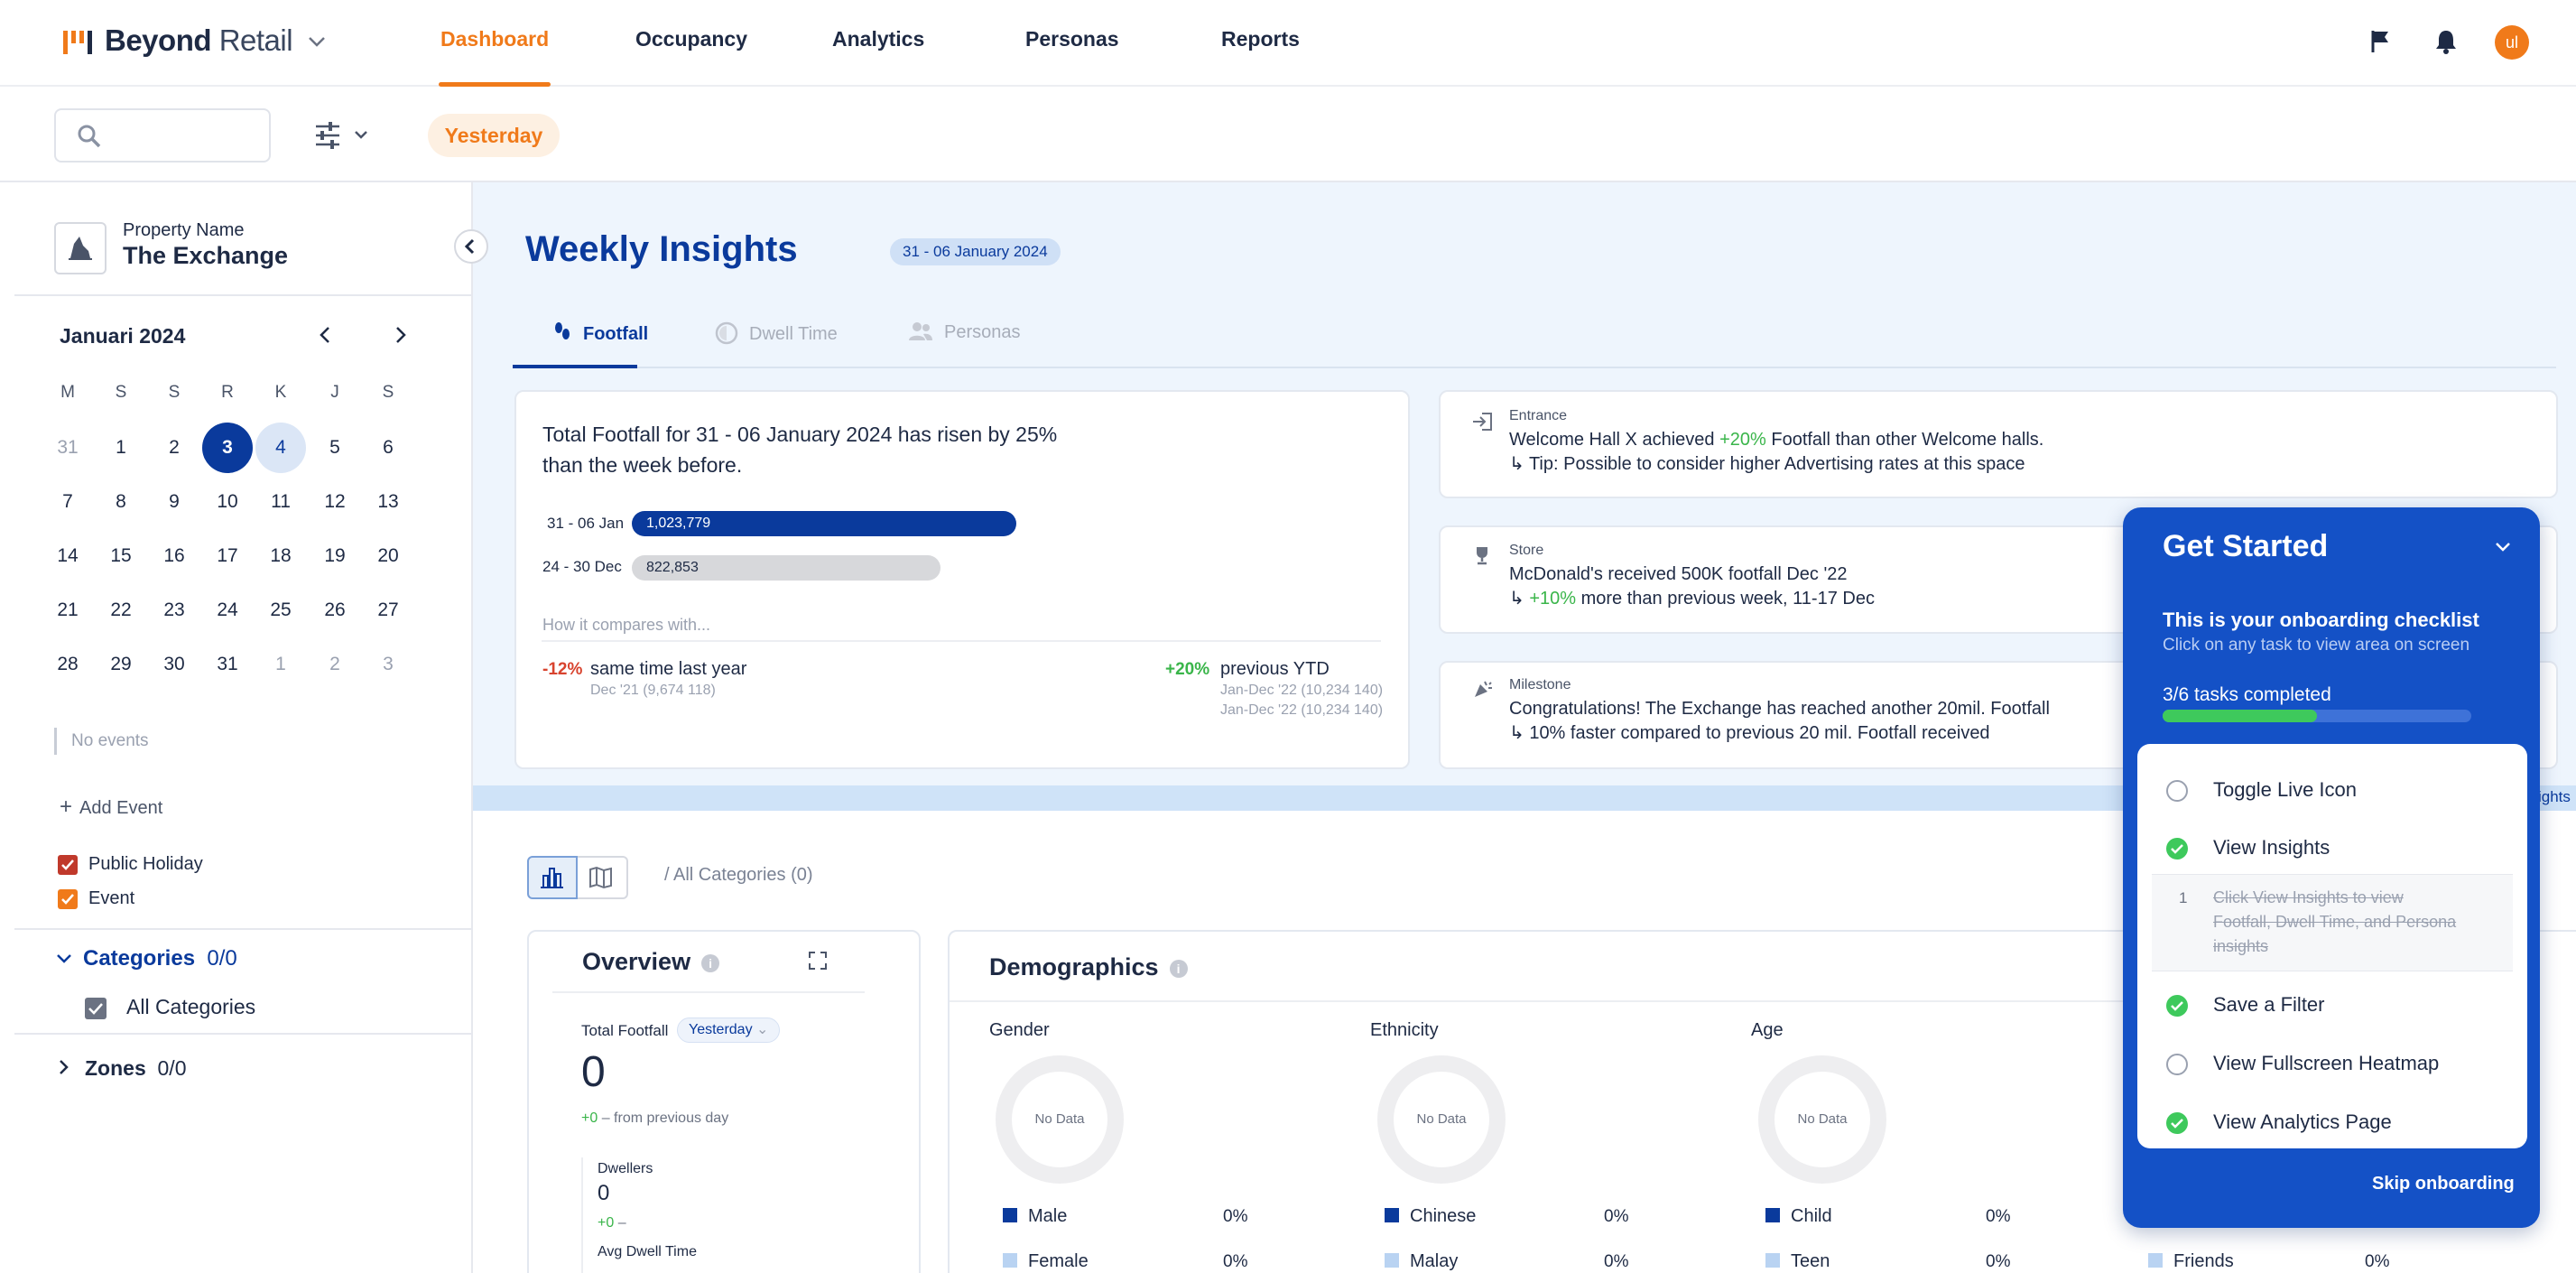 Image resolution: width=2576 pixels, height=1273 pixels. I want to click on calendar-day: 22, so click(121, 610).